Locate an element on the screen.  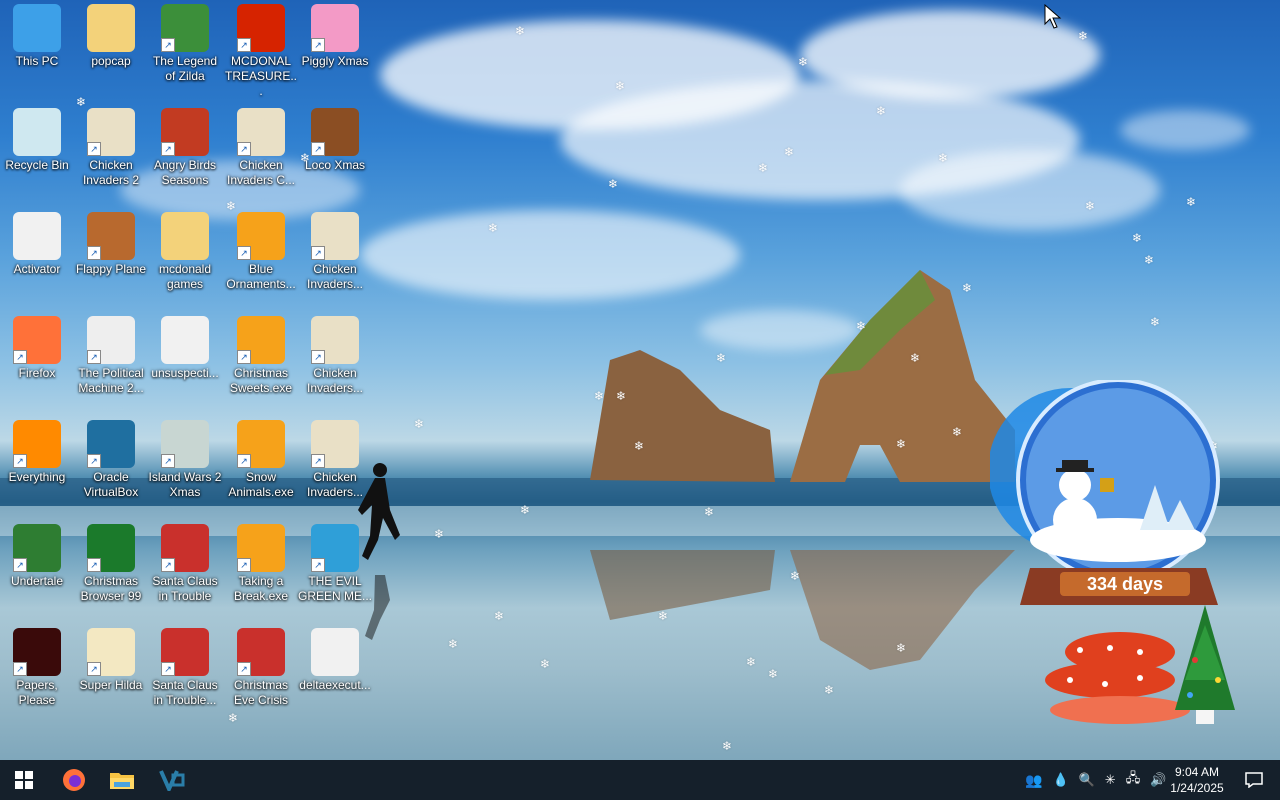
desktop-icon-label: Chicken Invaders 2 is located at coordinates (111, 172).